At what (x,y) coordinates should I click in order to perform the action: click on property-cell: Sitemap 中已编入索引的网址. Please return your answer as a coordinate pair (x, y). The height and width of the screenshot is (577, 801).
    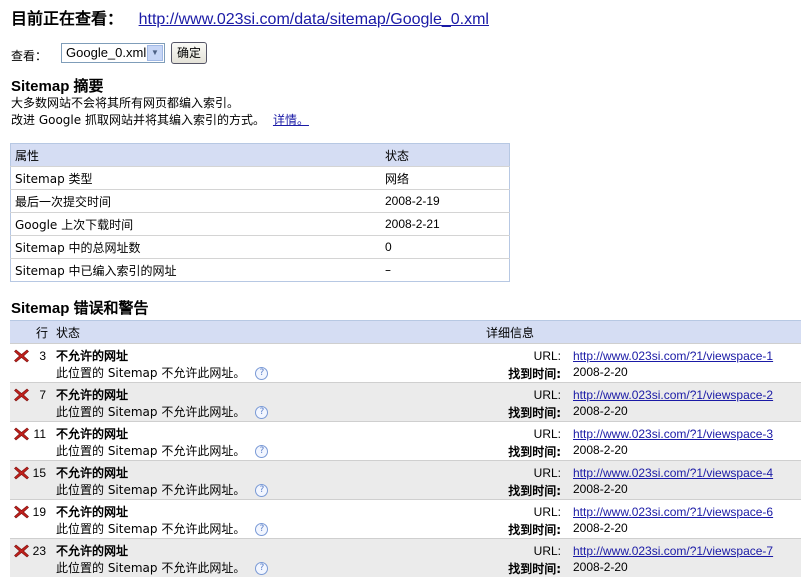
    Looking at the image, I should click on (195, 270).